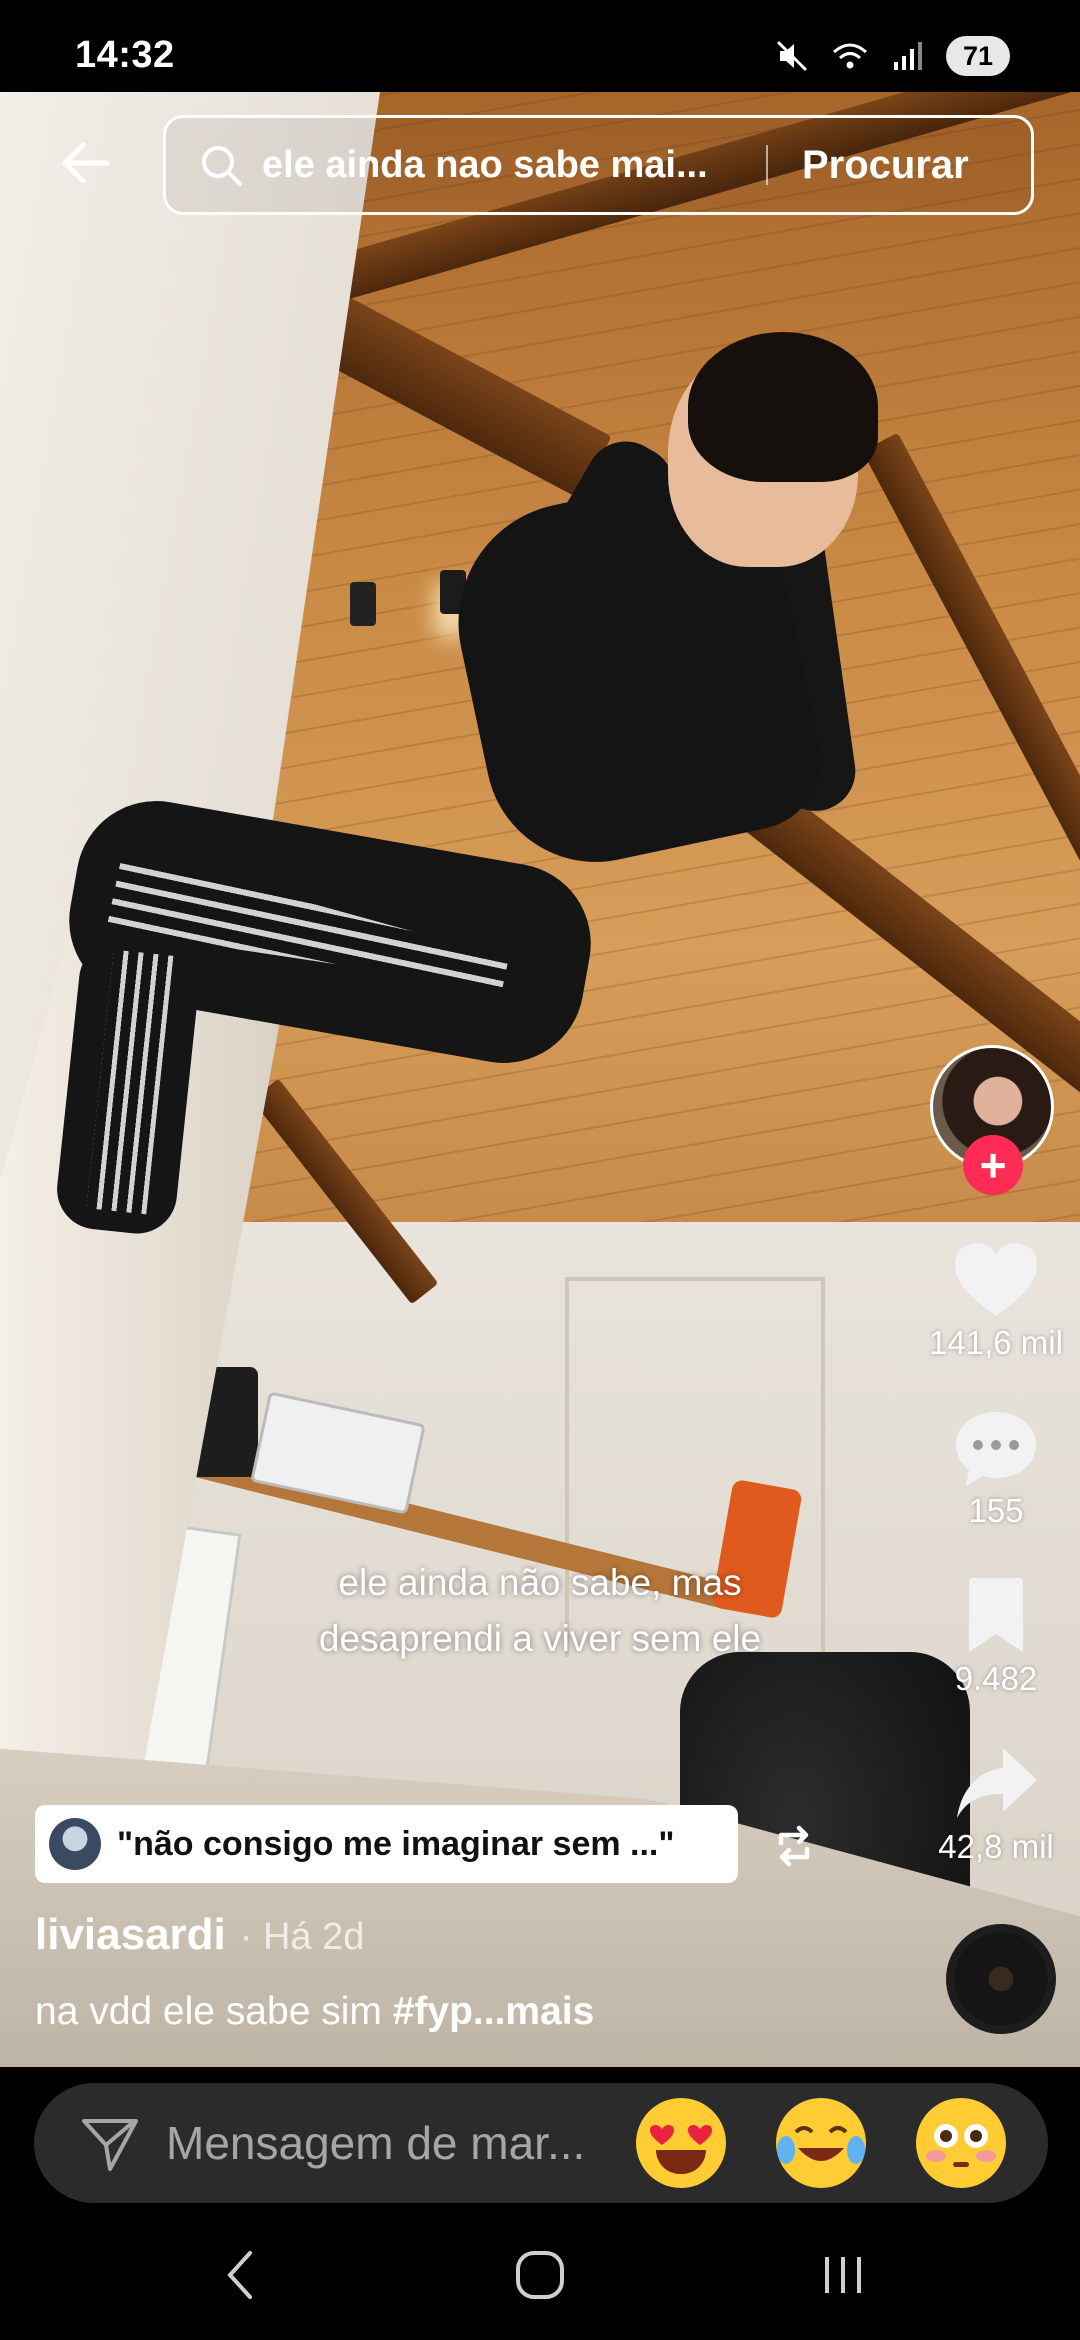 This screenshot has width=1080, height=2340. Describe the element at coordinates (540, 46) in the screenshot. I see `status-bar: 14:32 71` at that location.